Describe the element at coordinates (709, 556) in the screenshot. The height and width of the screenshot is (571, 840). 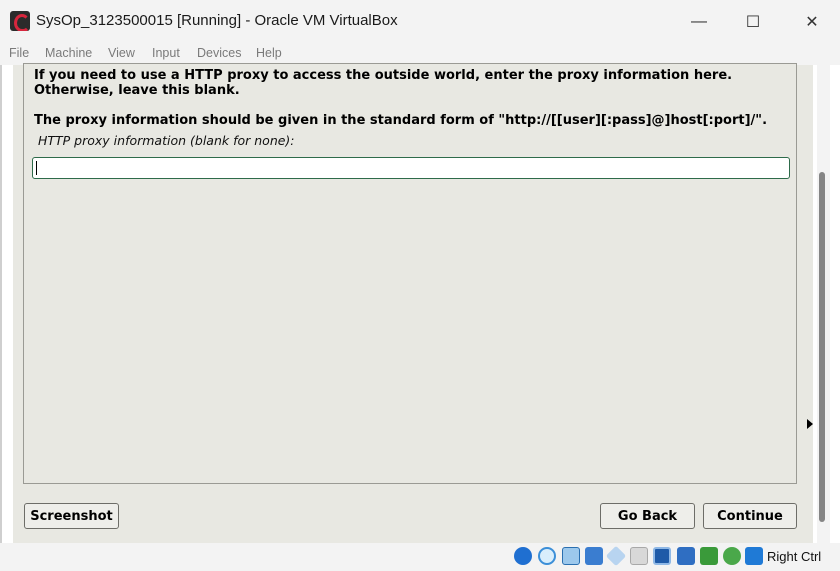
I see `recording-icon` at that location.